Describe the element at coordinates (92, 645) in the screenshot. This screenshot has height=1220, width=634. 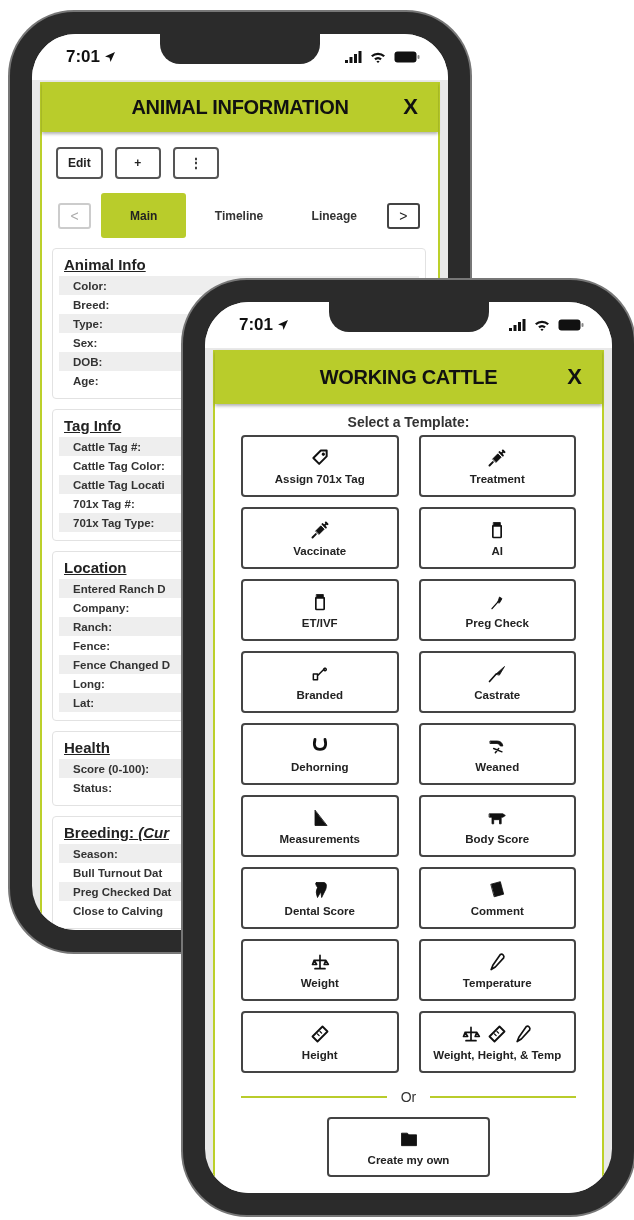
I see `field-label: Fence:` at that location.